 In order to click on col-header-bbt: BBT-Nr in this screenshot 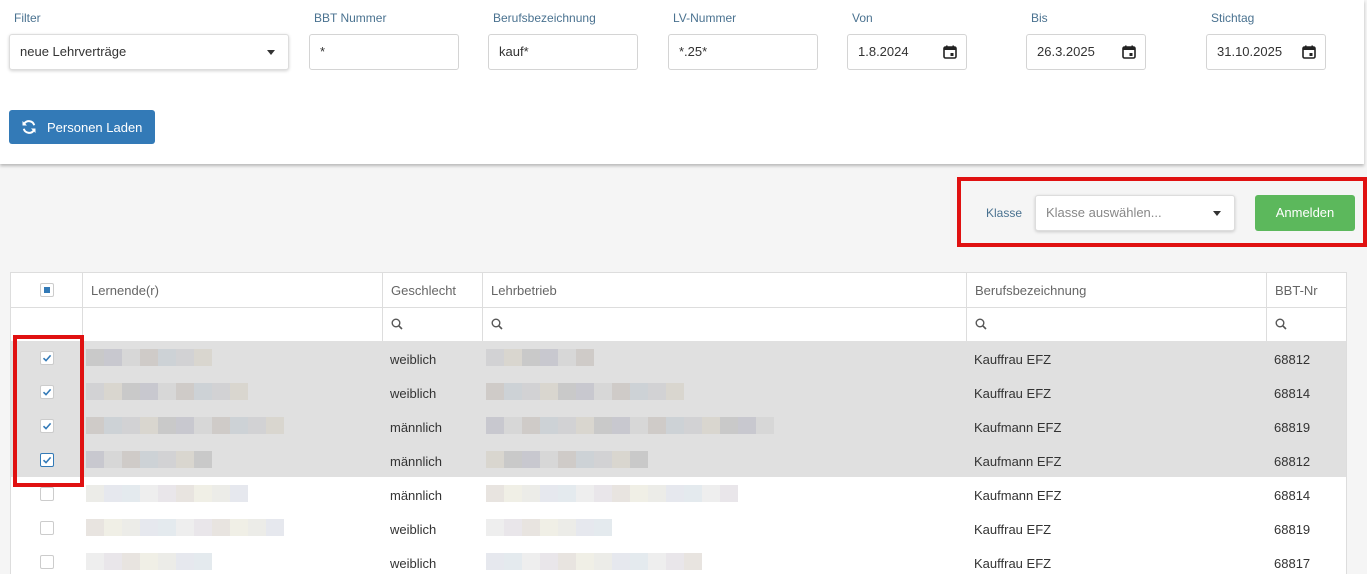, I will do `click(1306, 290)`.